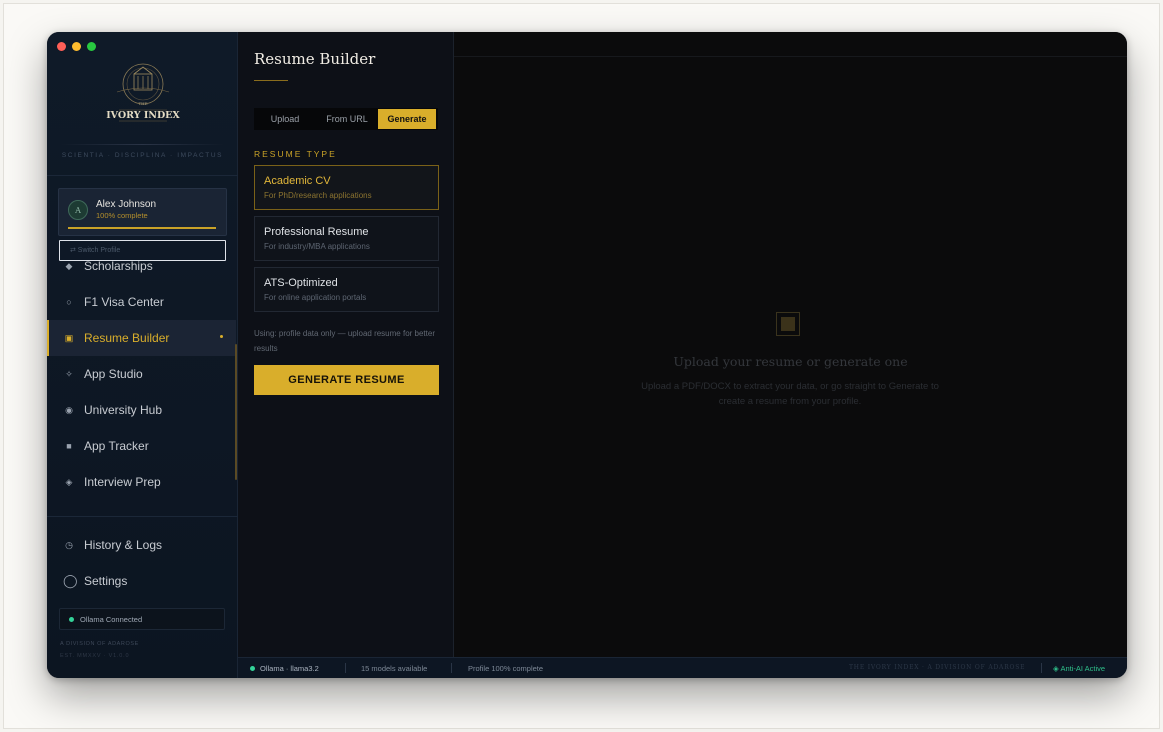 Image resolution: width=1163 pixels, height=732 pixels. What do you see at coordinates (69, 373) in the screenshot?
I see `sparkle-icon: ✧` at bounding box center [69, 373].